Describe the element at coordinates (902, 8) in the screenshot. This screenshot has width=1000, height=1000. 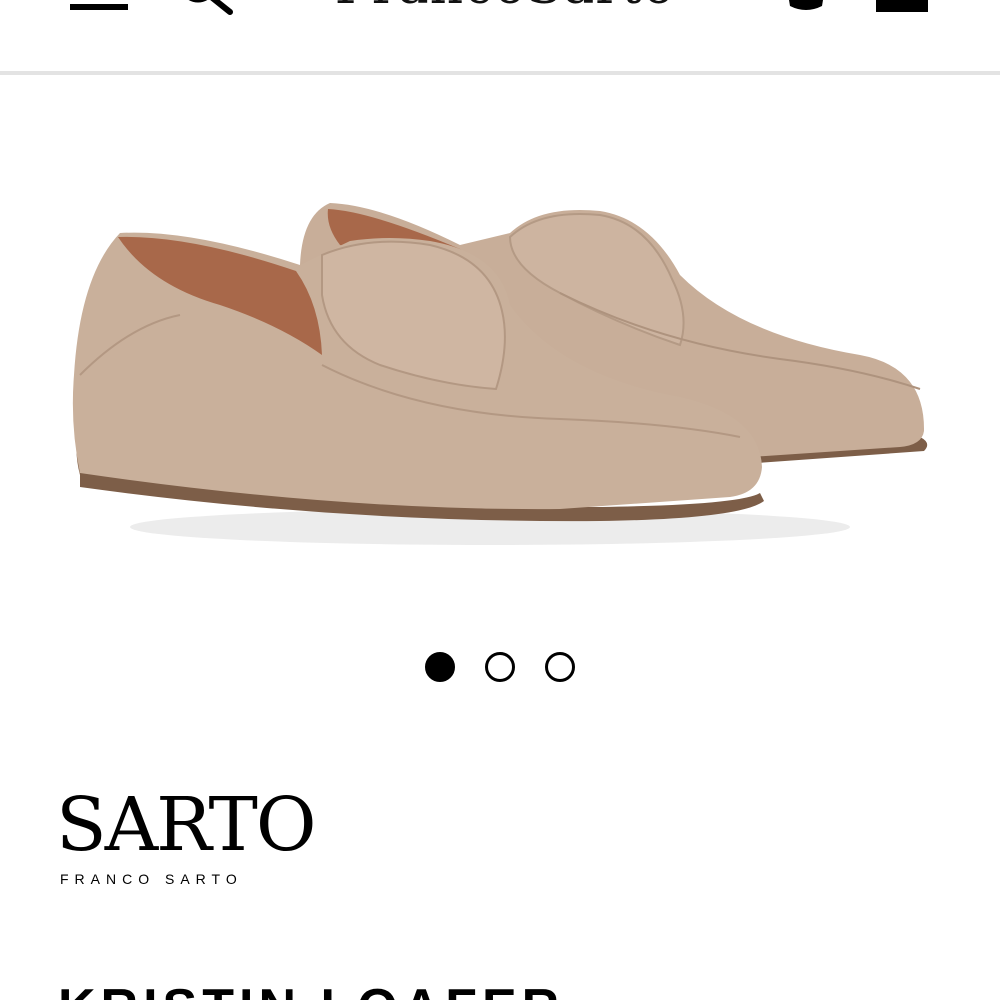
I see `shopping-bag-icon` at that location.